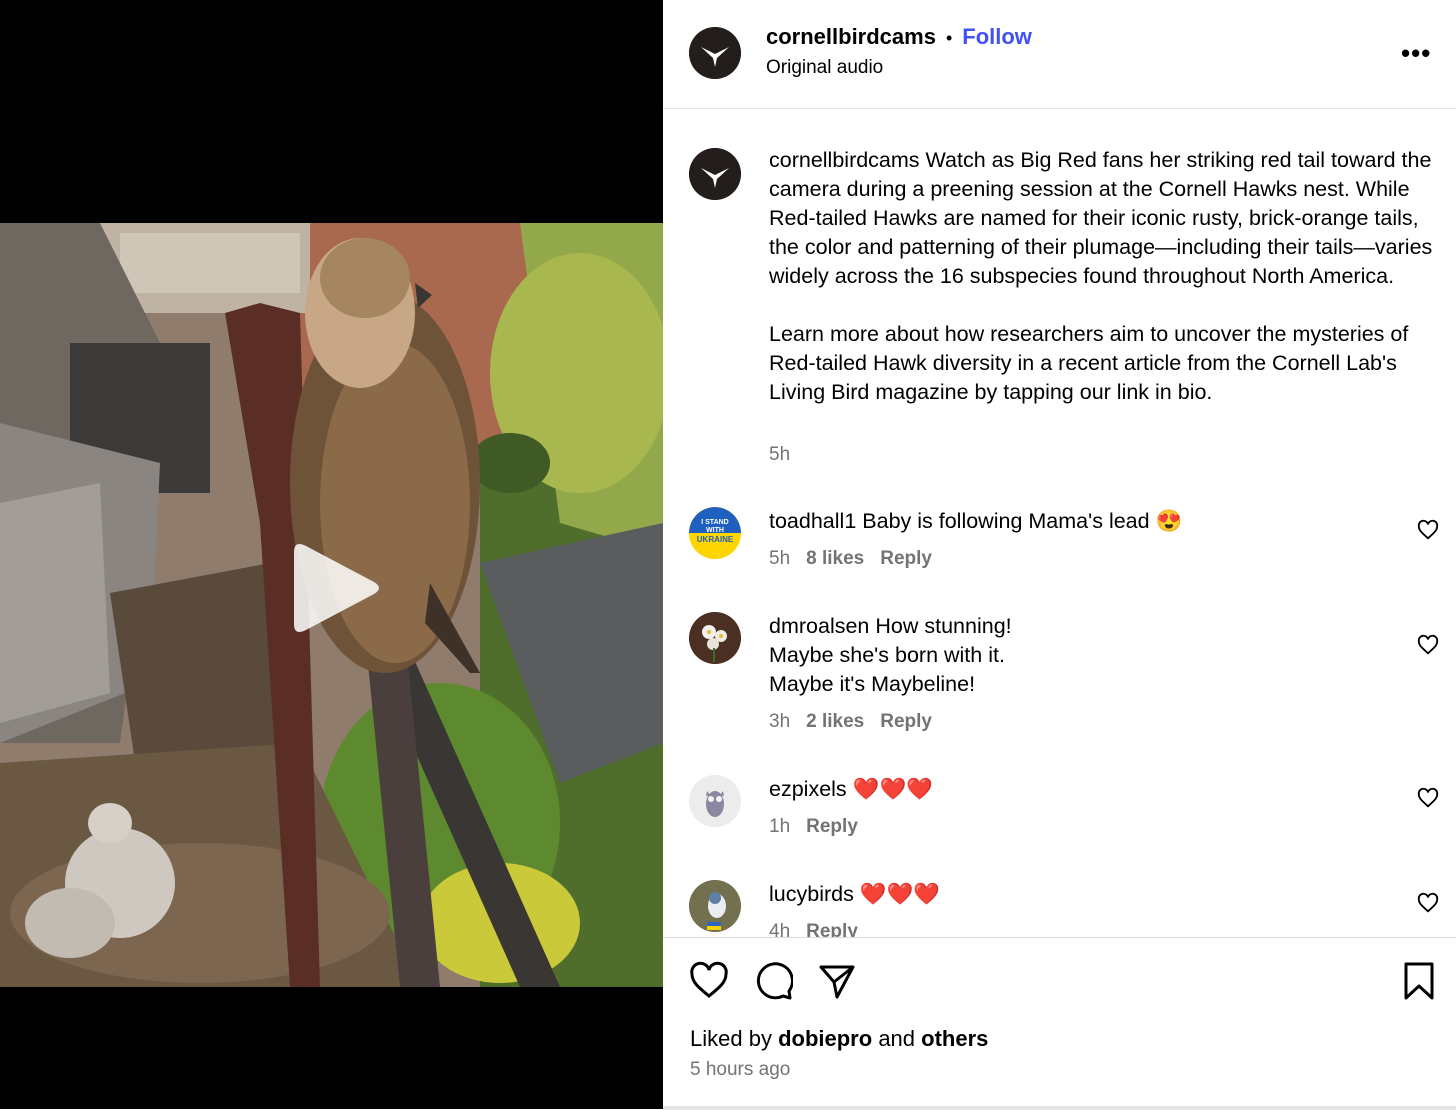  What do you see at coordinates (1104, 789) in the screenshot?
I see `comment-text: ezpixels ❤️❤️❤️` at bounding box center [1104, 789].